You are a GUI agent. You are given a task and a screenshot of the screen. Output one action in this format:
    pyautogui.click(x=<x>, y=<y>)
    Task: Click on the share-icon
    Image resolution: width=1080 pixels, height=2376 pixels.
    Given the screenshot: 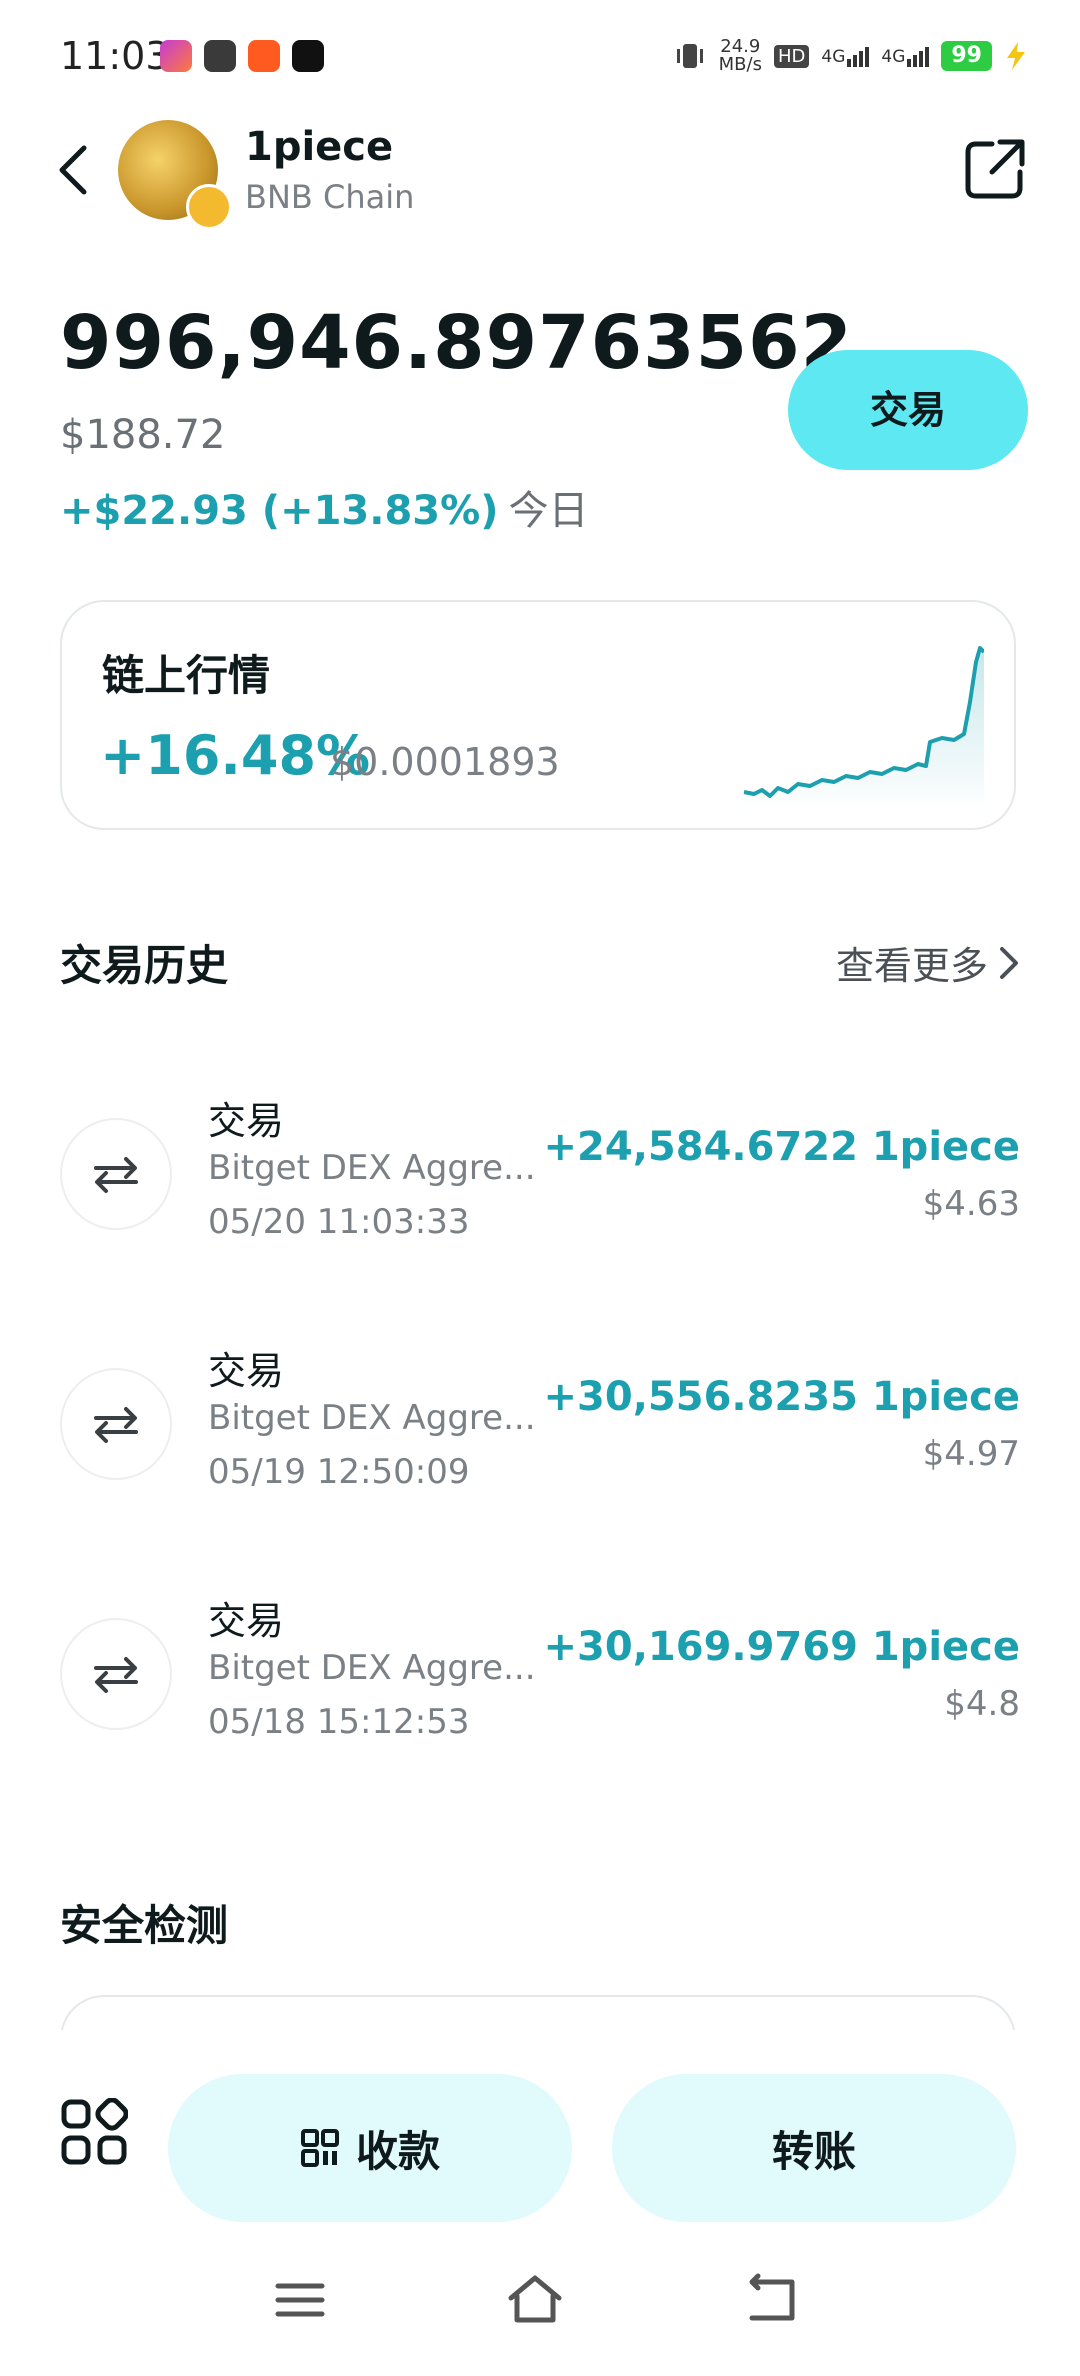 What is the action you would take?
    pyautogui.click(x=995, y=169)
    